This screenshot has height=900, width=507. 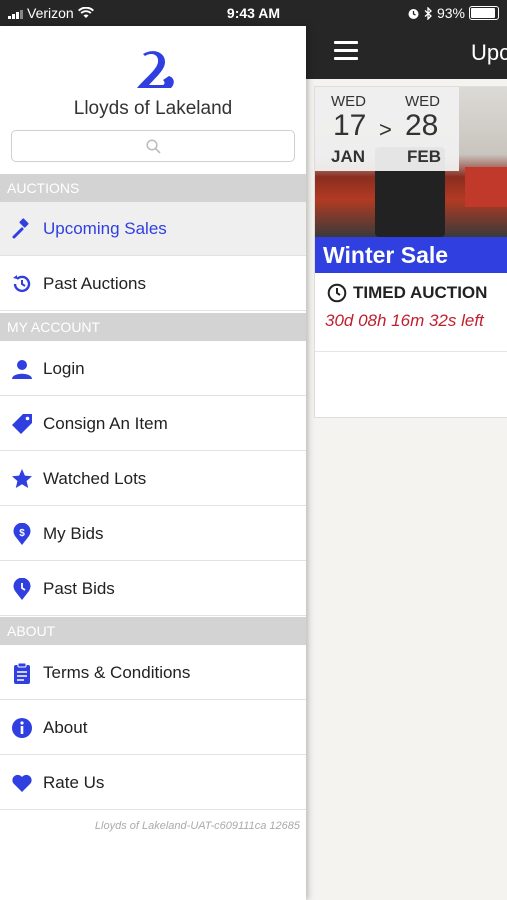 What do you see at coordinates (153, 783) in the screenshot?
I see `menu-item-rate-us: Rate Us` at bounding box center [153, 783].